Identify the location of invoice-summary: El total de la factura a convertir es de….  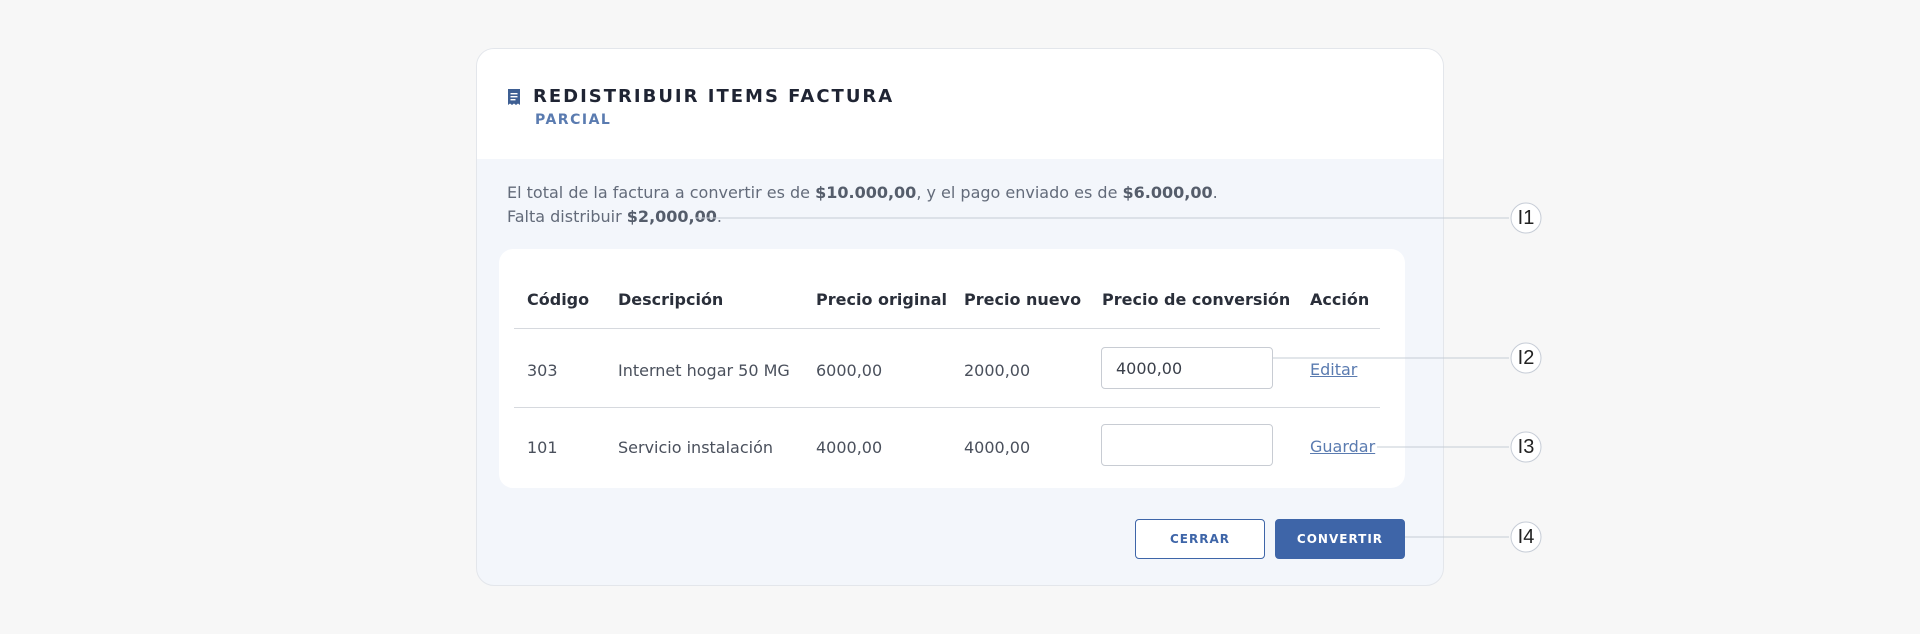
(862, 205).